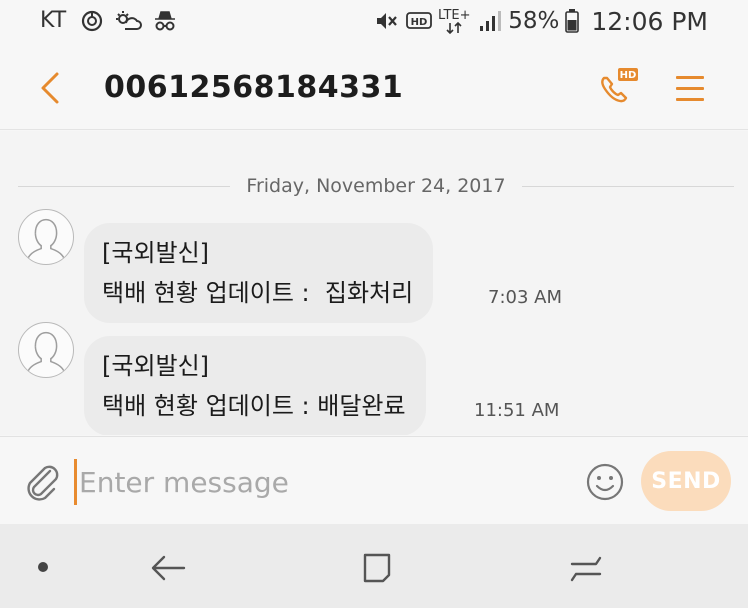 This screenshot has width=748, height=608. I want to click on back-button, so click(50, 88).